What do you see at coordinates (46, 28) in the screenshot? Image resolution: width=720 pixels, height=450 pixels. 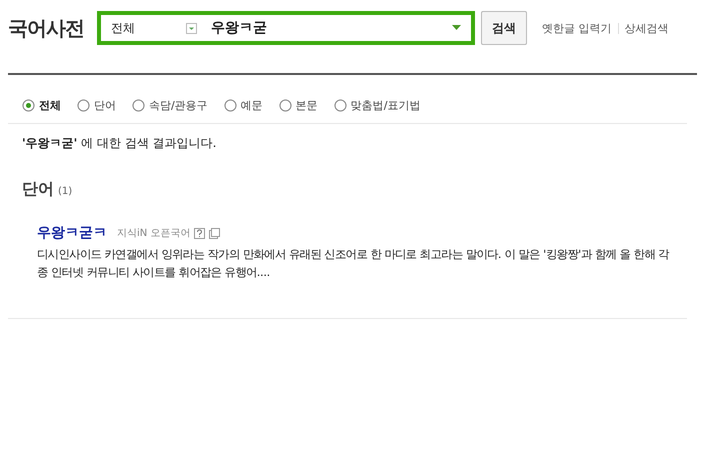 I see `dictionary-logo: 국어사전` at bounding box center [46, 28].